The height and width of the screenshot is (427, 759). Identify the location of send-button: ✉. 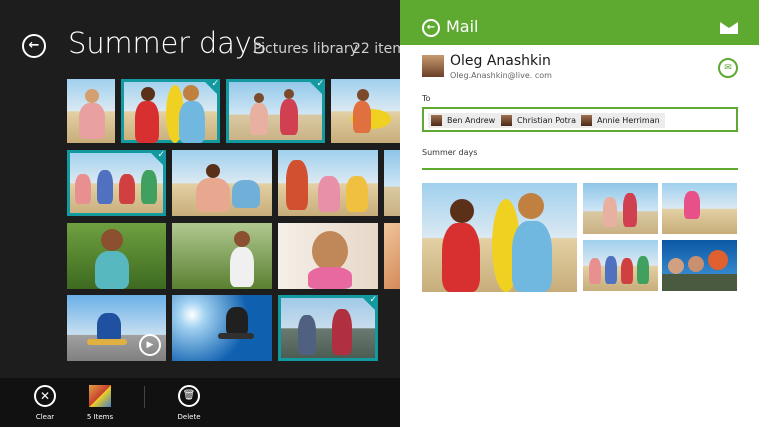
(728, 68).